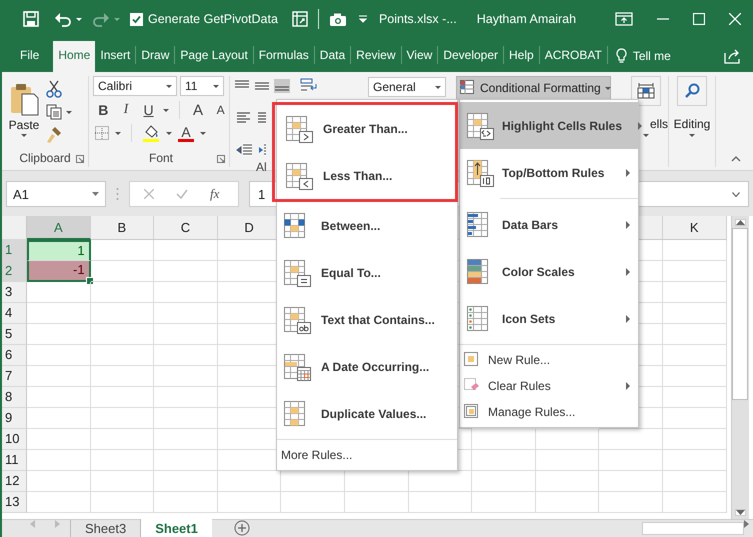 The height and width of the screenshot is (537, 753). I want to click on column-header: B, so click(122, 228).